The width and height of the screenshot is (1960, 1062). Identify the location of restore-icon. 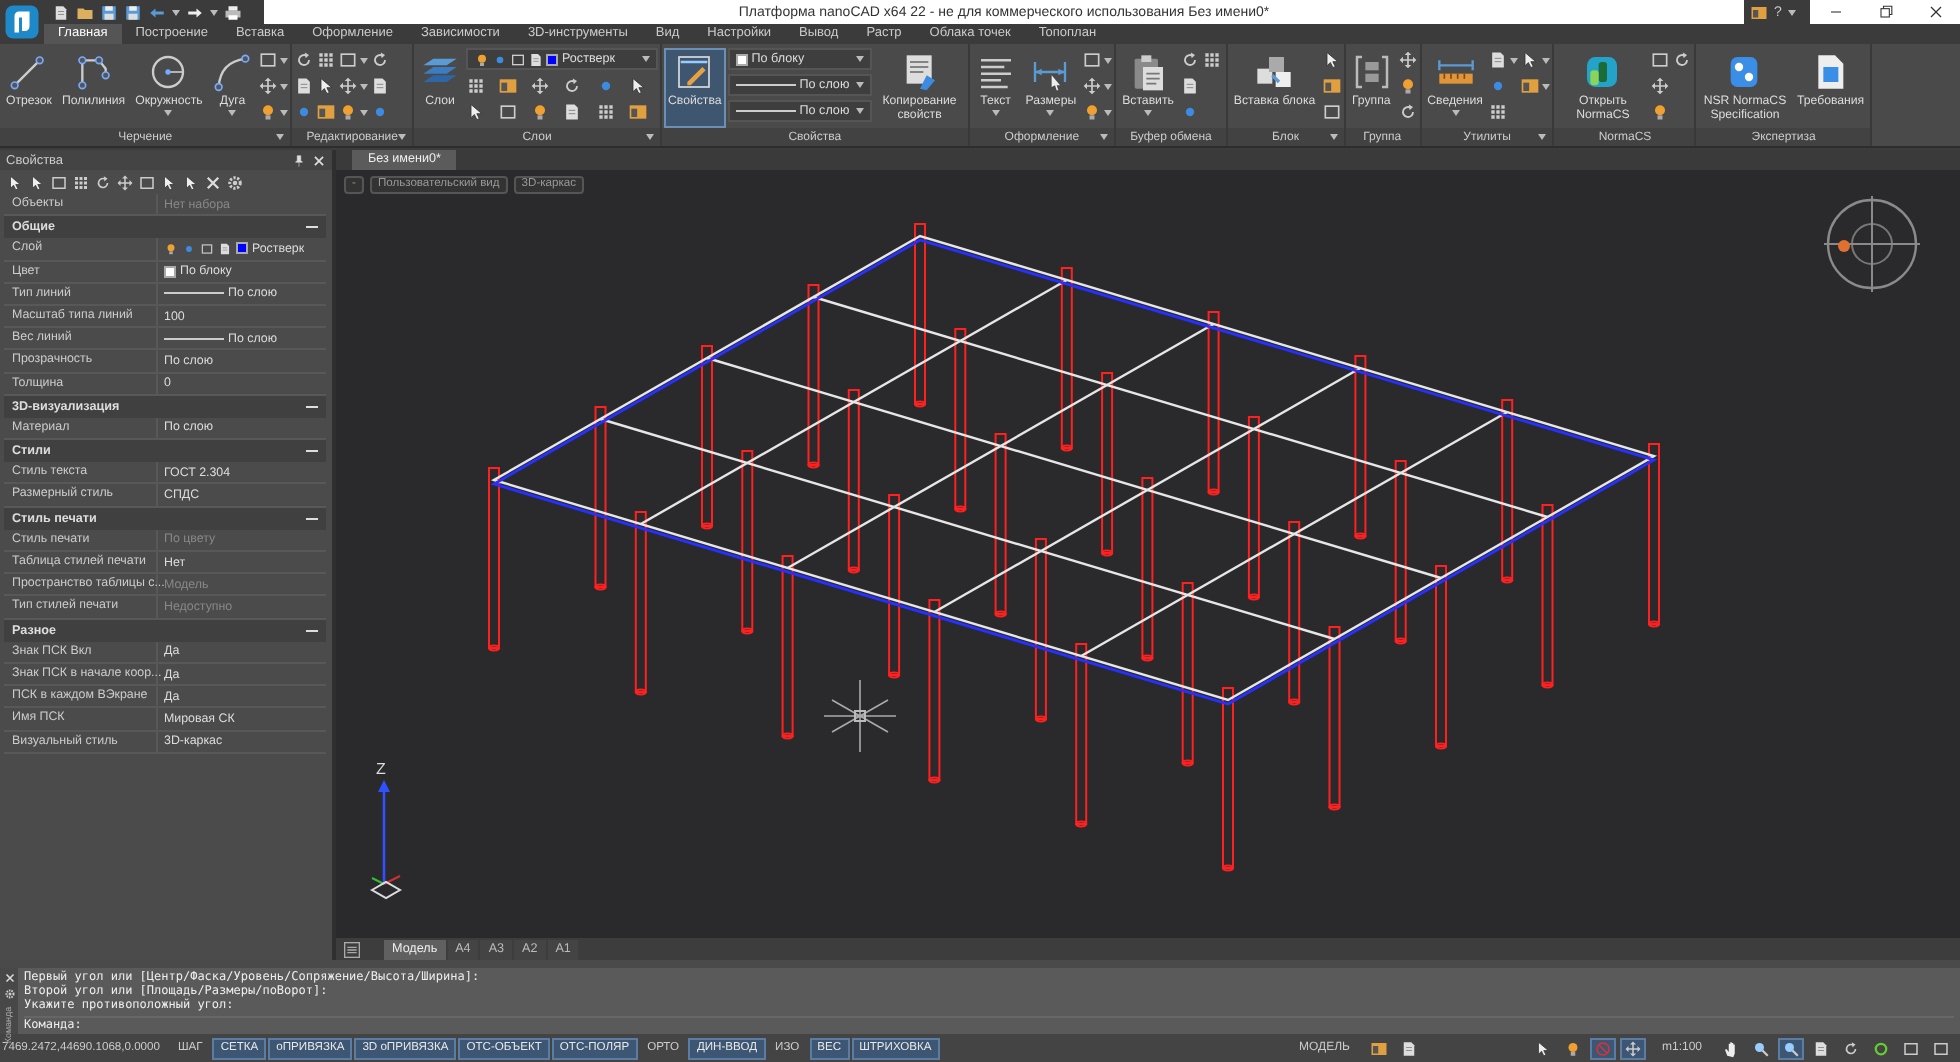
(1885, 12).